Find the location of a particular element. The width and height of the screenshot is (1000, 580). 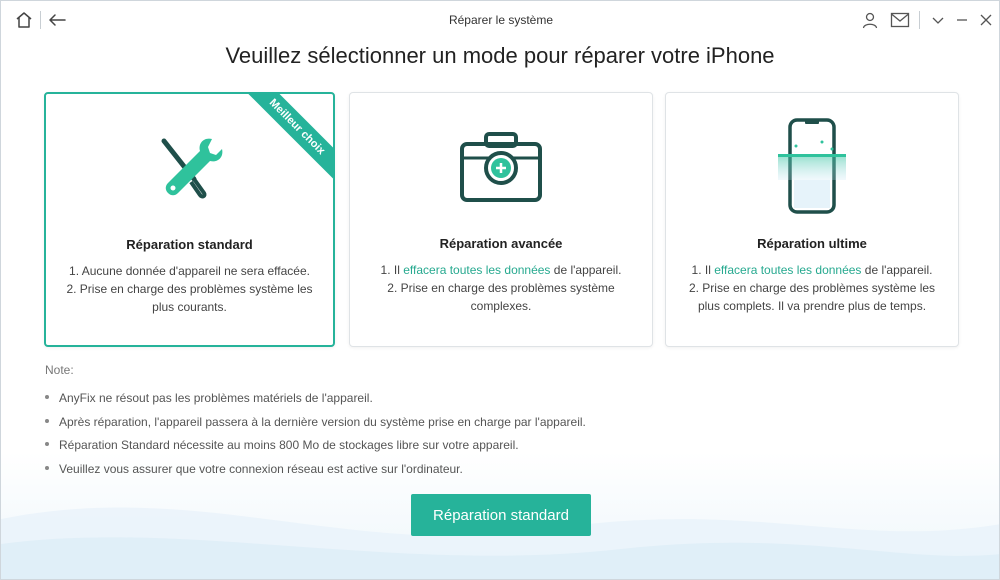

standard-repair-button: Réparation standard is located at coordinates (501, 515).